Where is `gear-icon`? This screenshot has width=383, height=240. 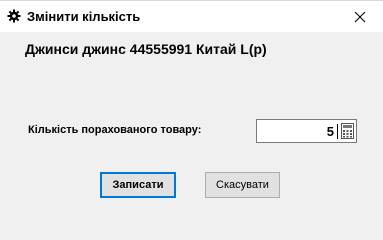
gear-icon is located at coordinates (14, 16).